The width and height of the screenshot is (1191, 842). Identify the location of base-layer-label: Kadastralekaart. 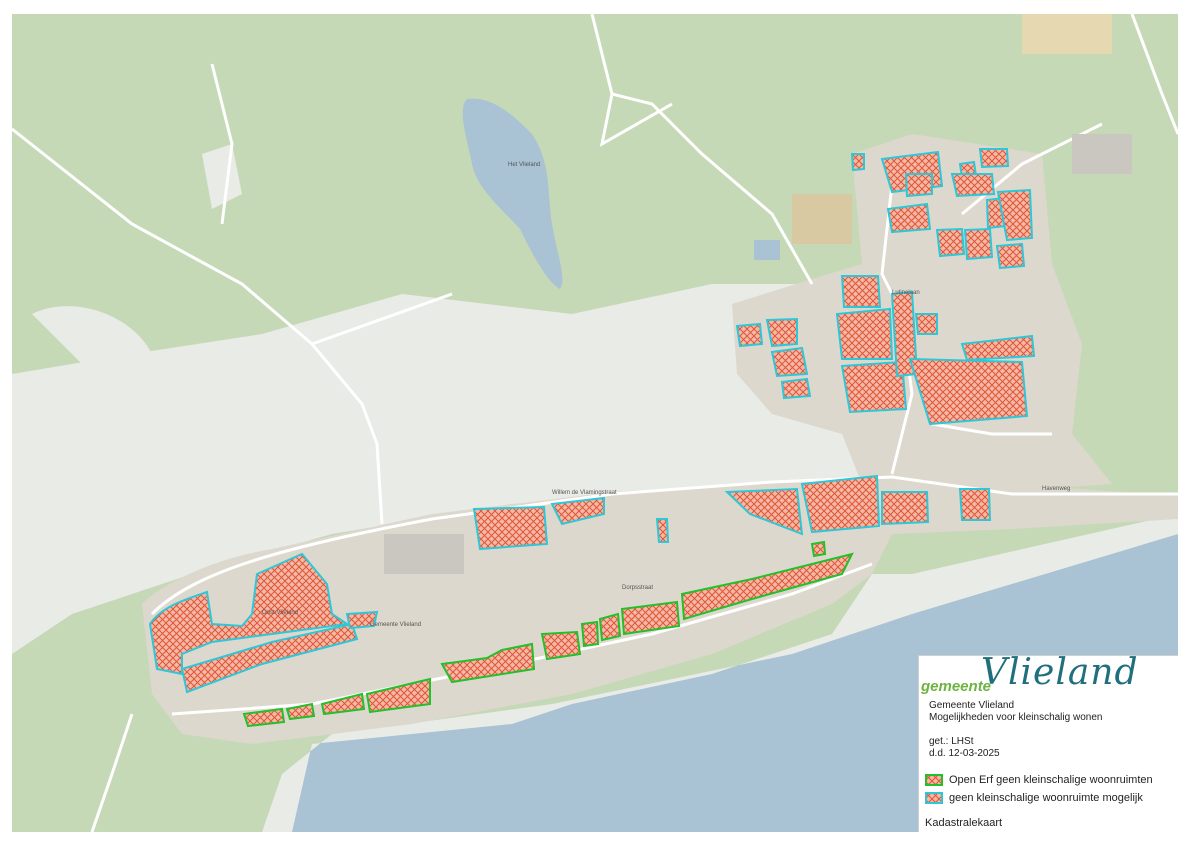
(964, 823).